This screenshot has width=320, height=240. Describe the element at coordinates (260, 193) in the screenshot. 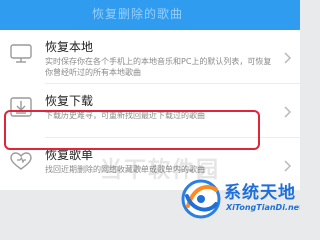

I see `logo-text-cn: 系统天地` at that location.